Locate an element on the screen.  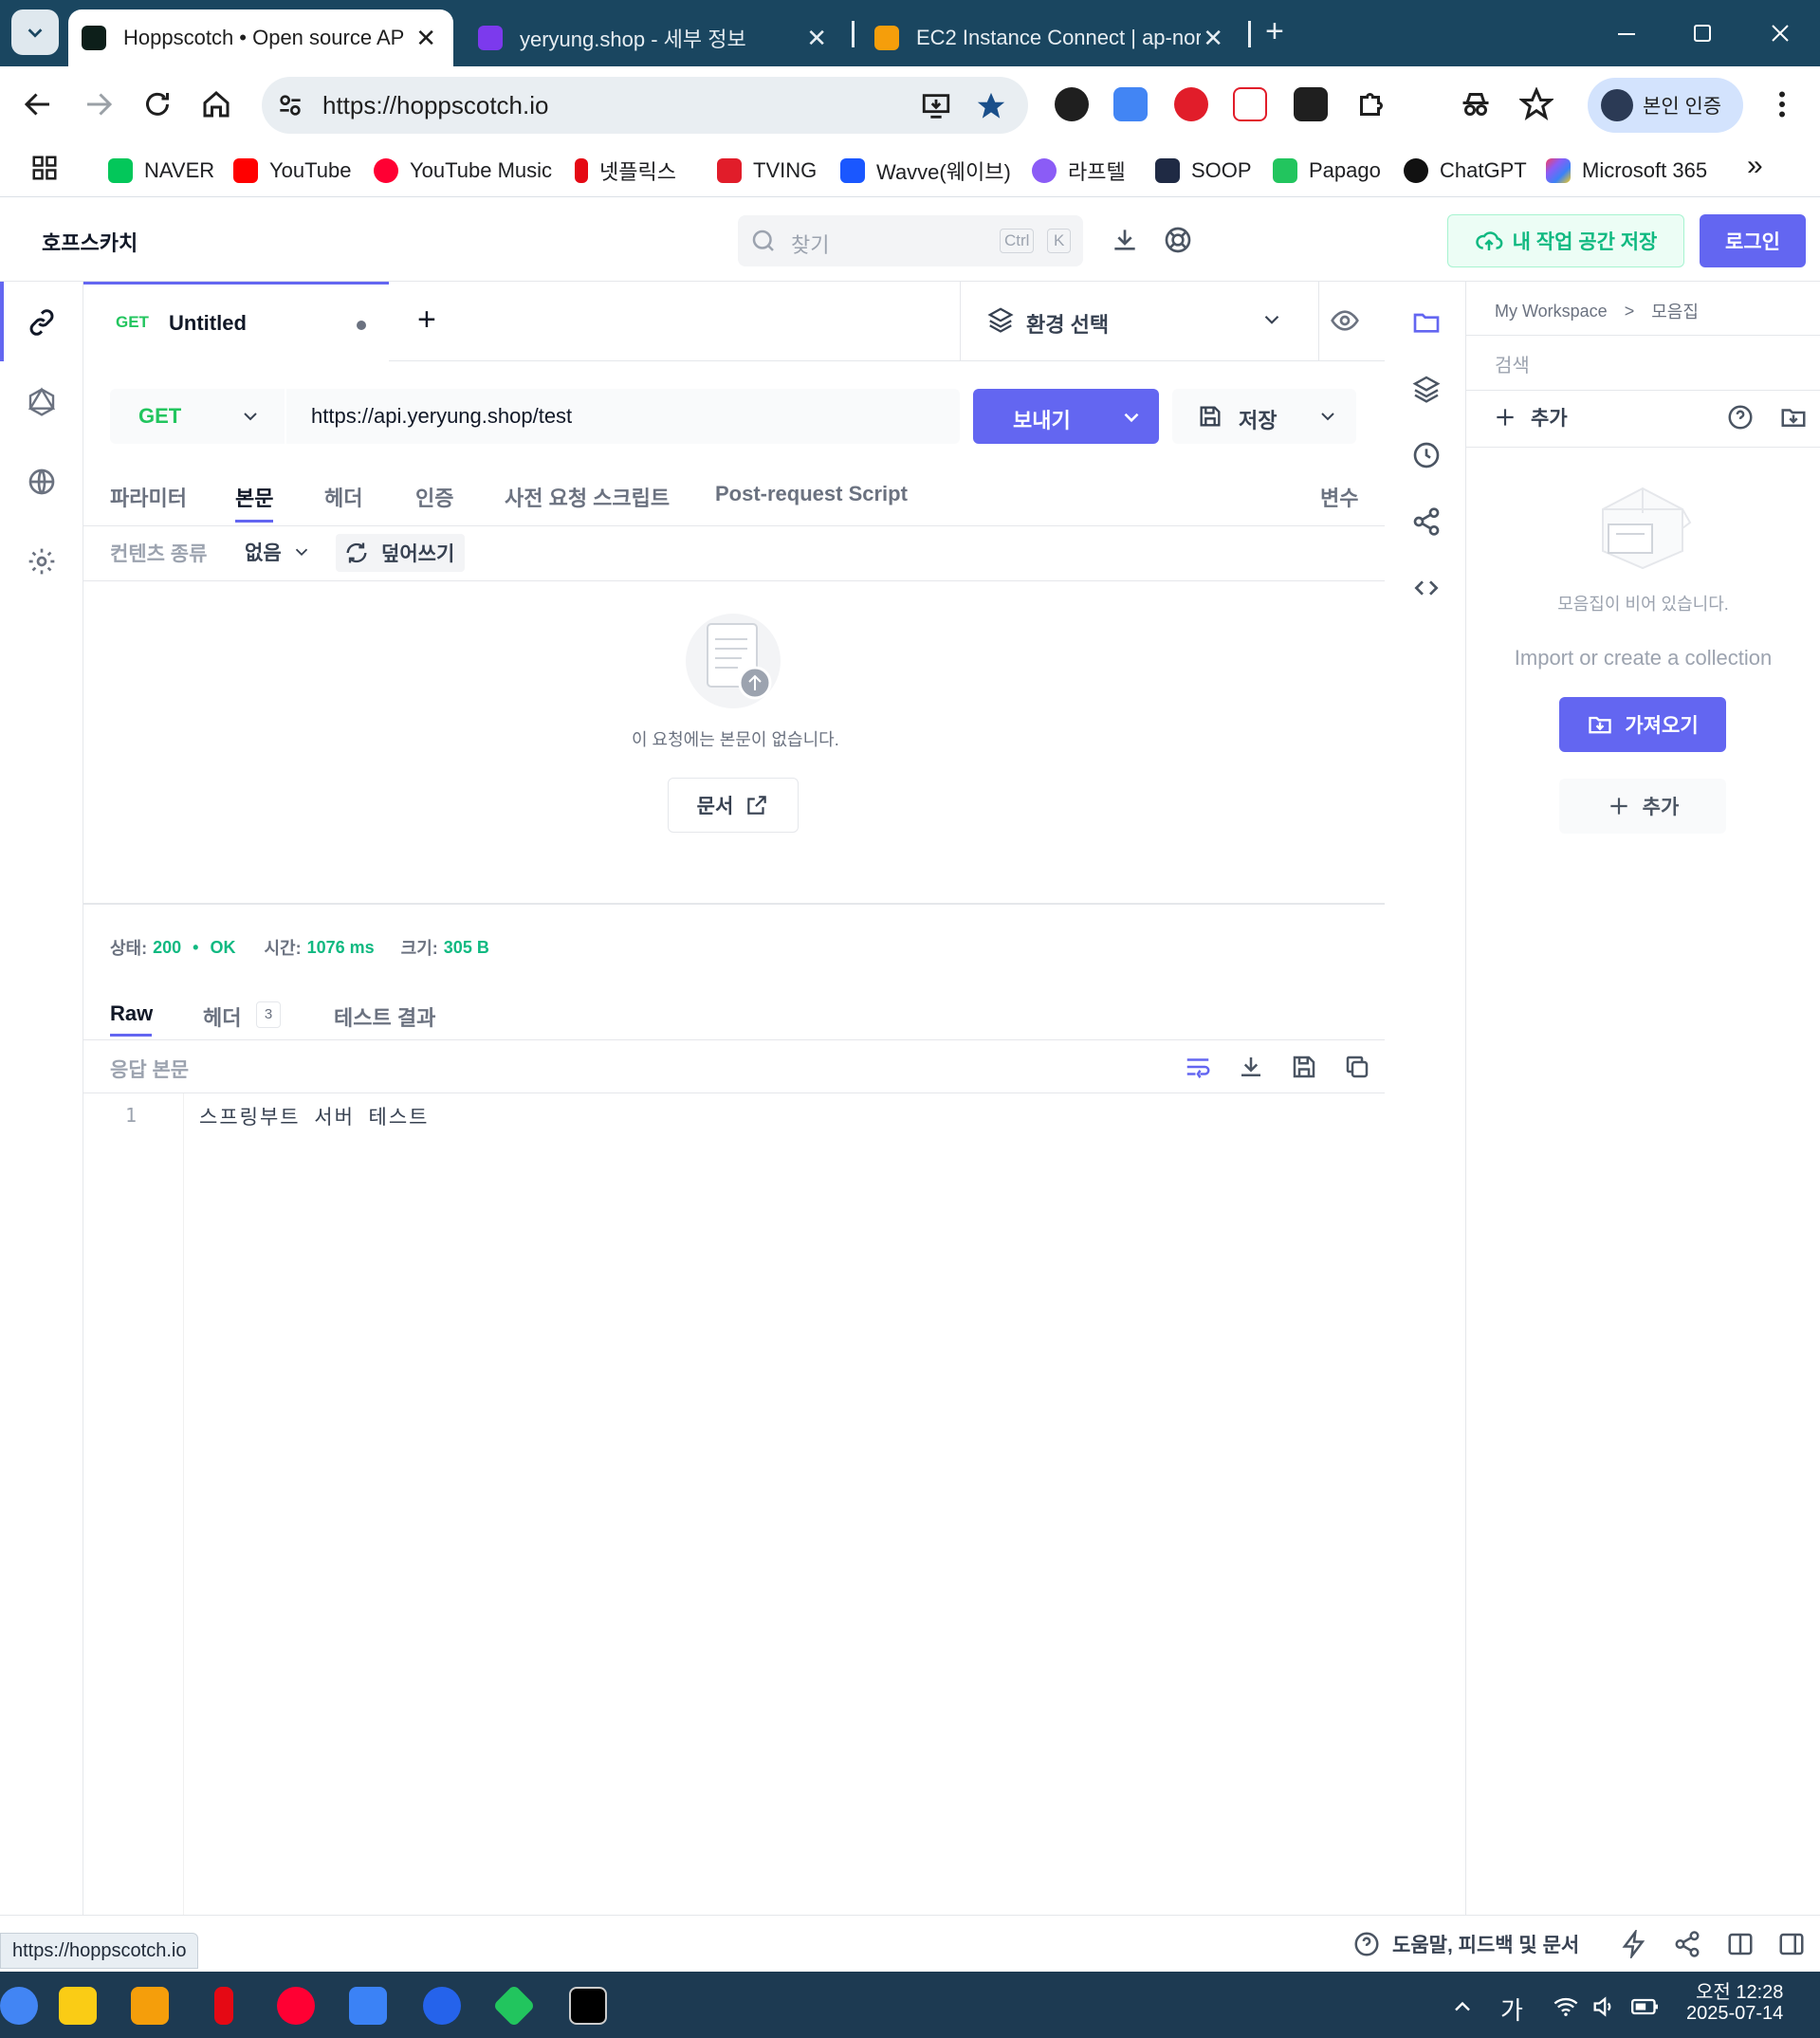
save-response-icon is located at coordinates (1304, 1067).